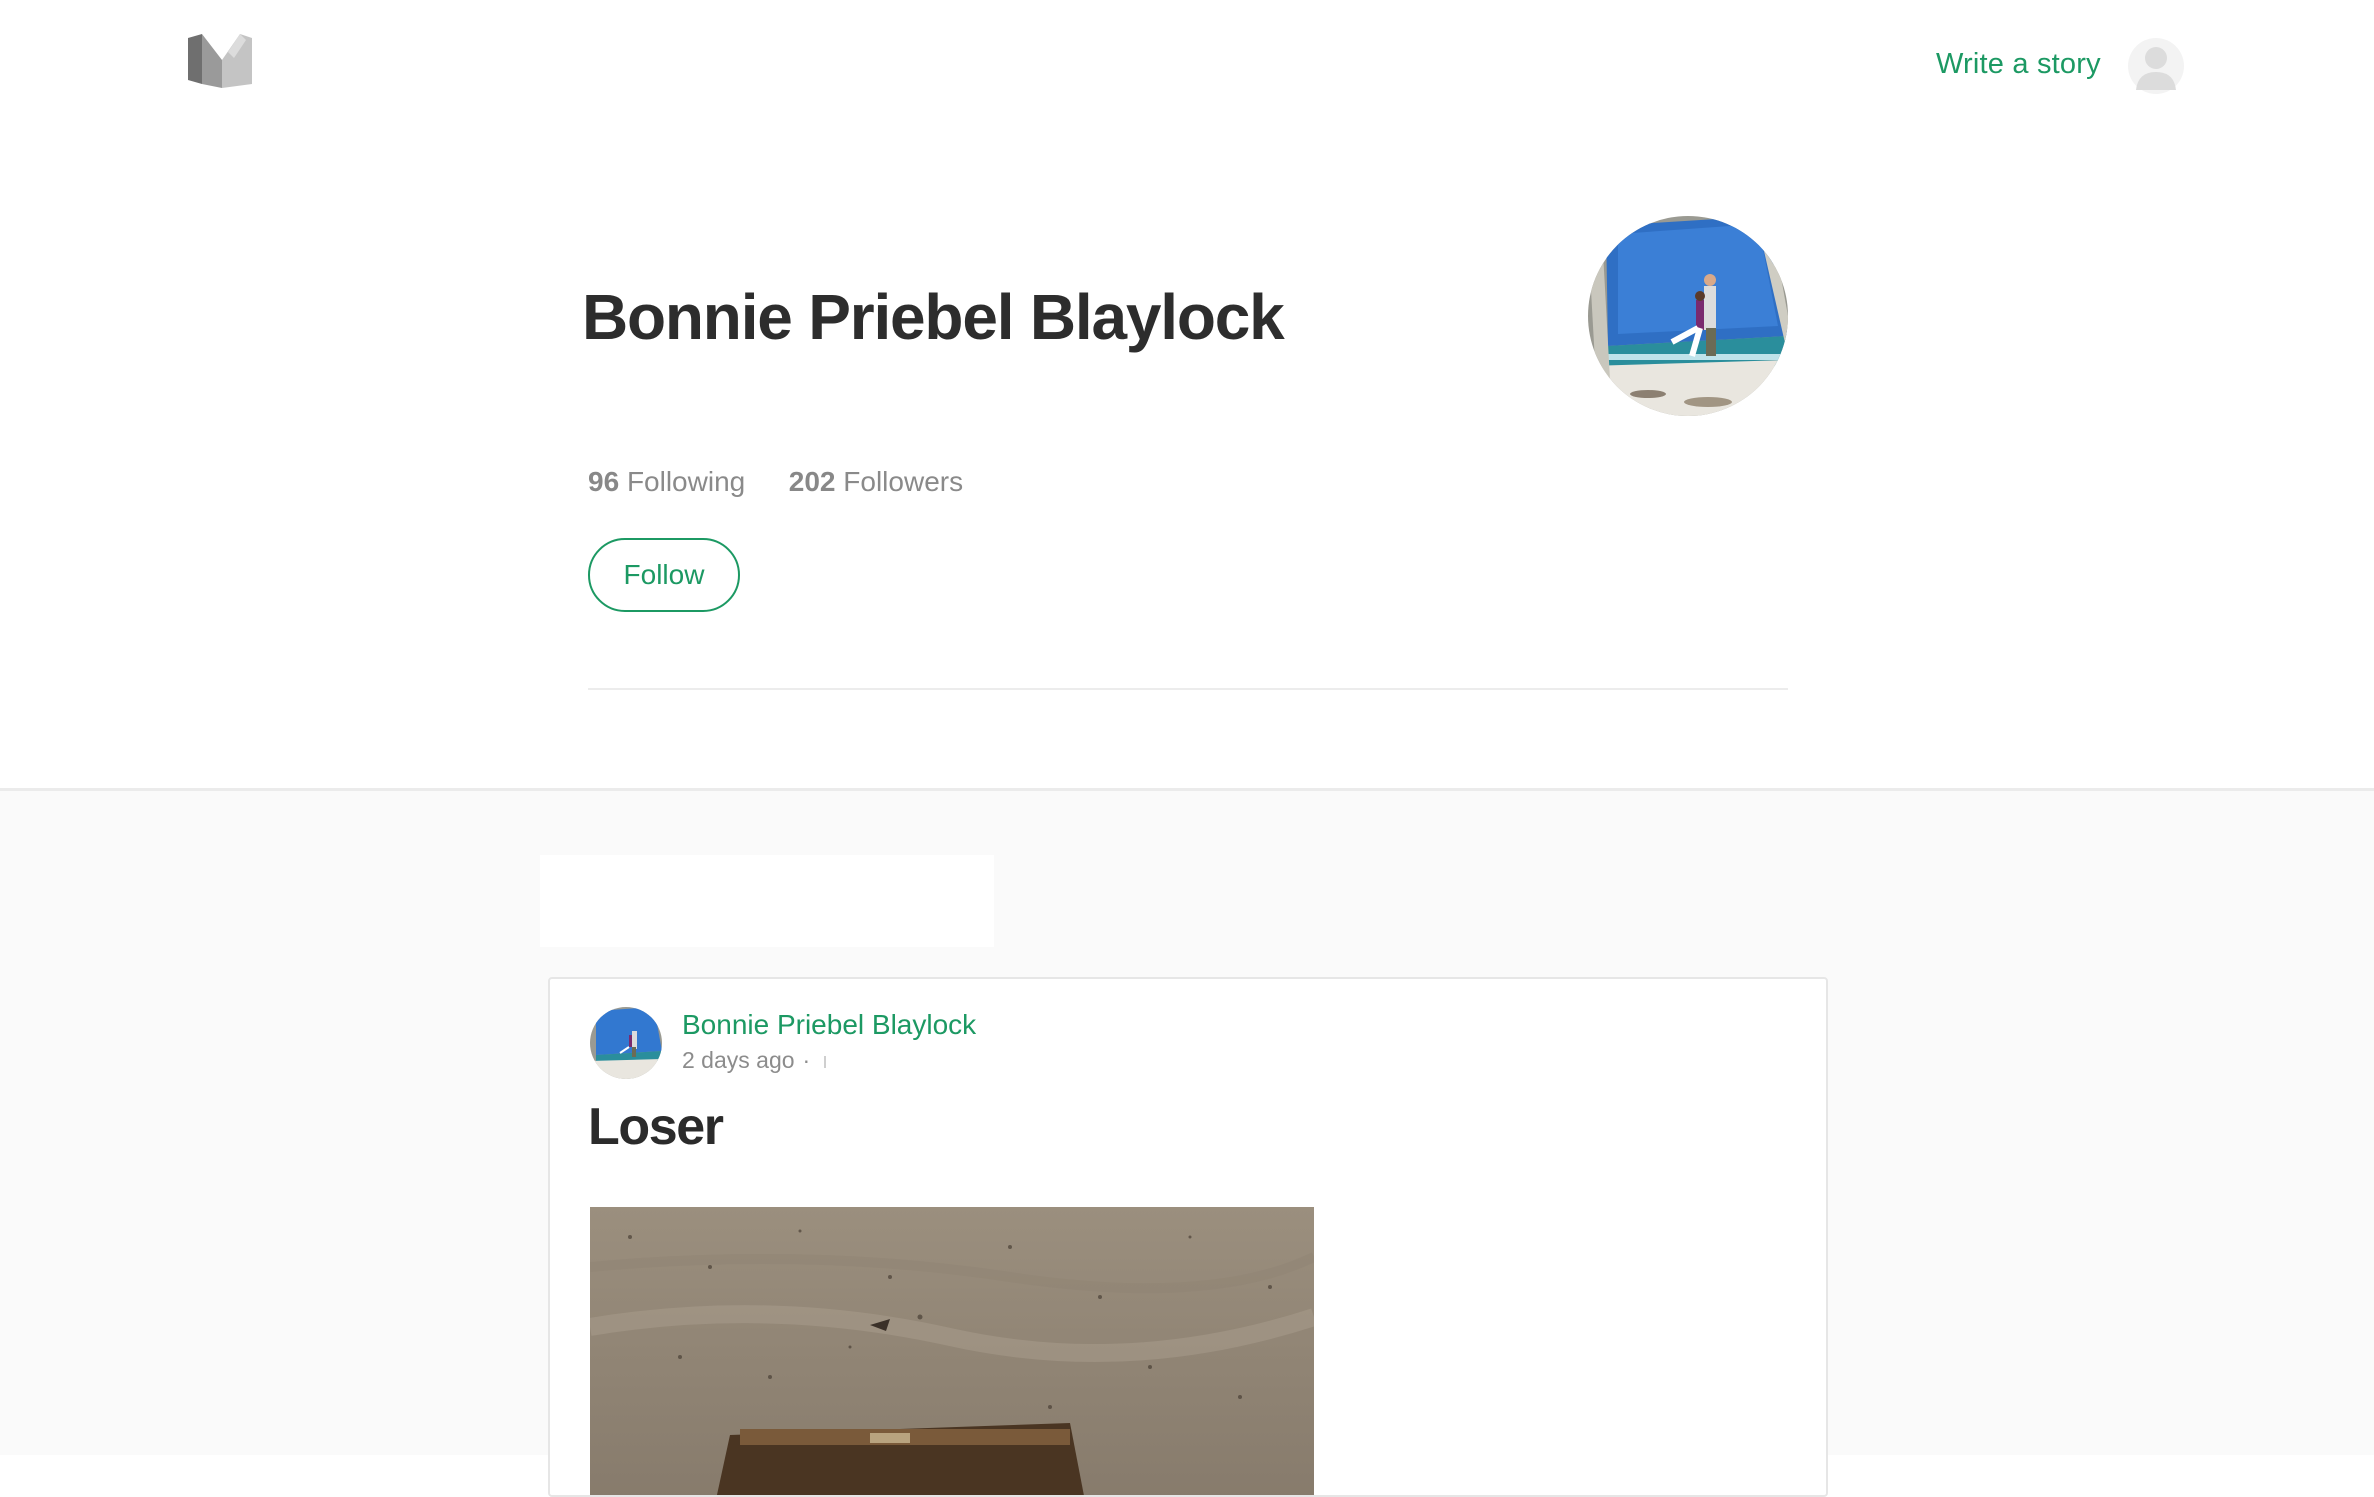  I want to click on top-navigation: Write a story, so click(1187, 65).